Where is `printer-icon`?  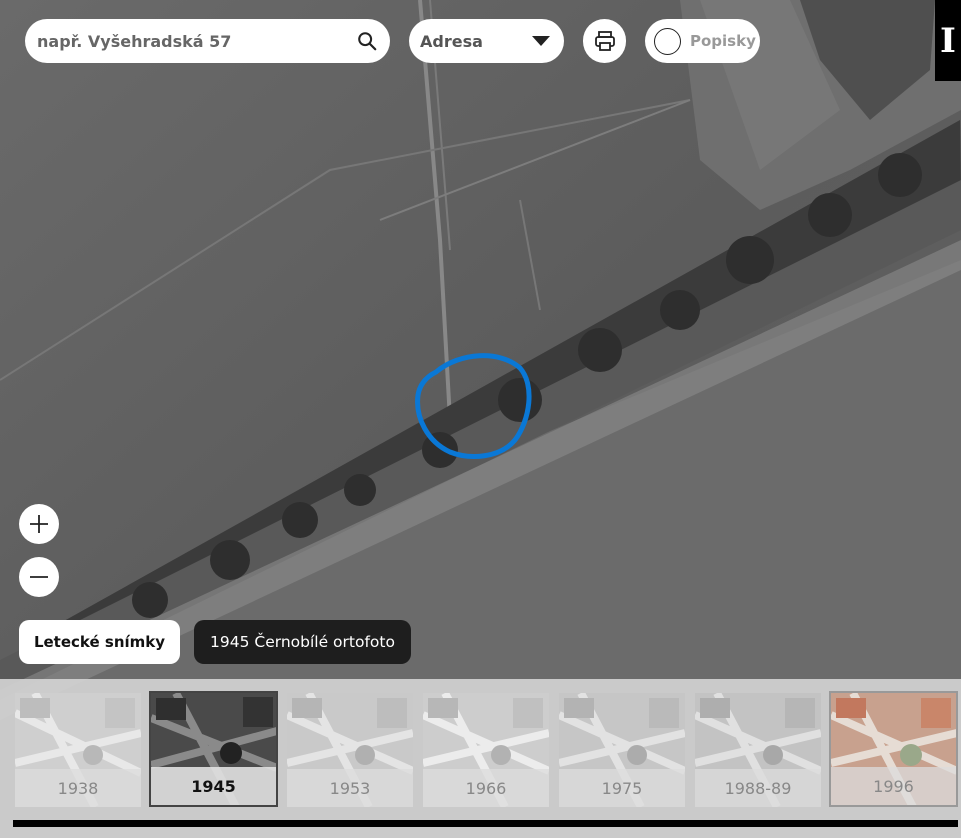 printer-icon is located at coordinates (604, 41).